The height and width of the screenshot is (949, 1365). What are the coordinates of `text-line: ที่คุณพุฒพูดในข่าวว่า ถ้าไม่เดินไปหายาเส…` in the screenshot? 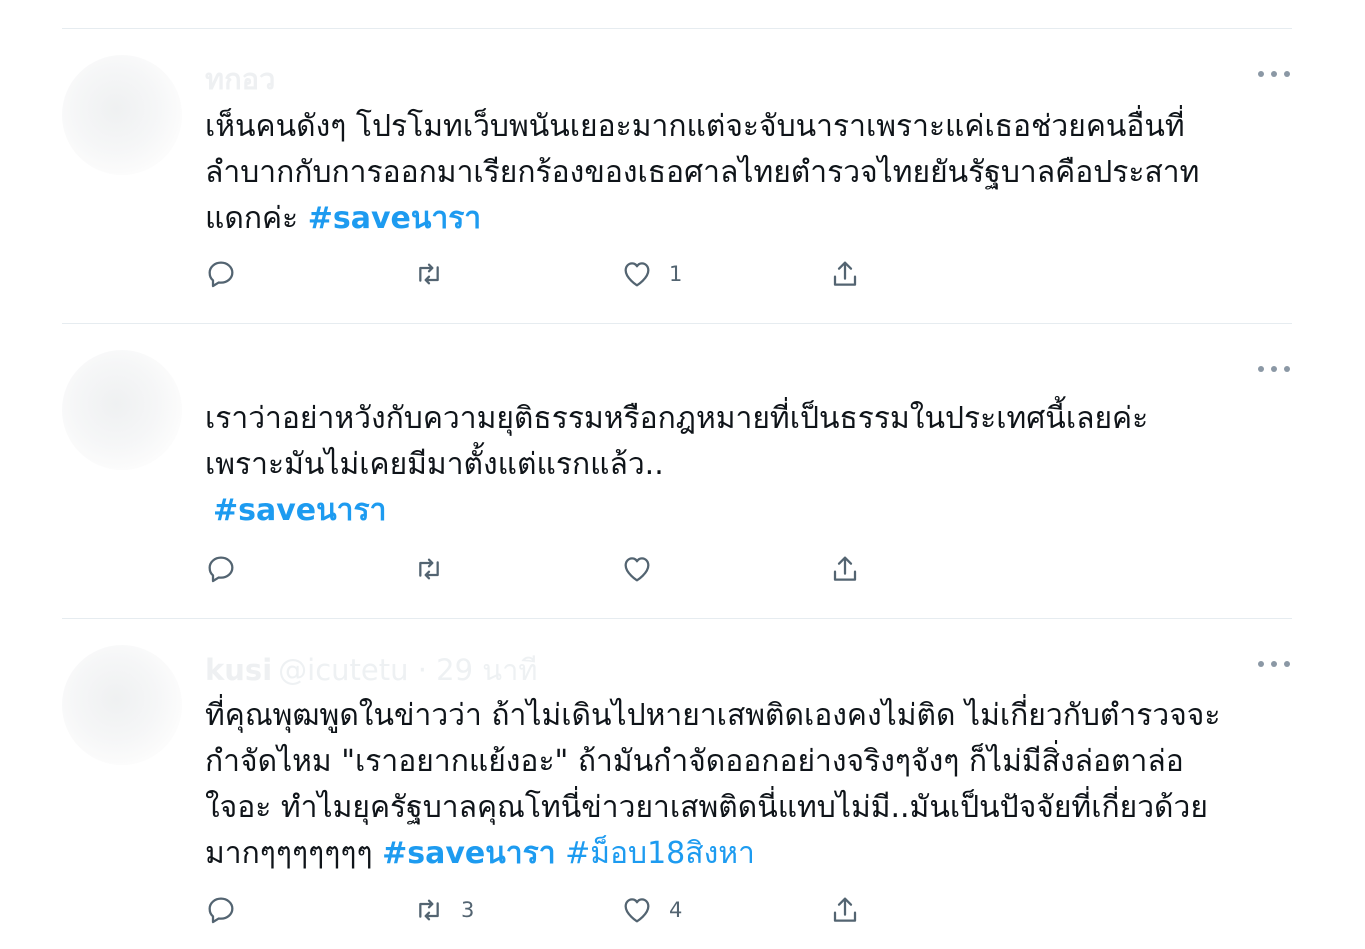 It's located at (713, 715).